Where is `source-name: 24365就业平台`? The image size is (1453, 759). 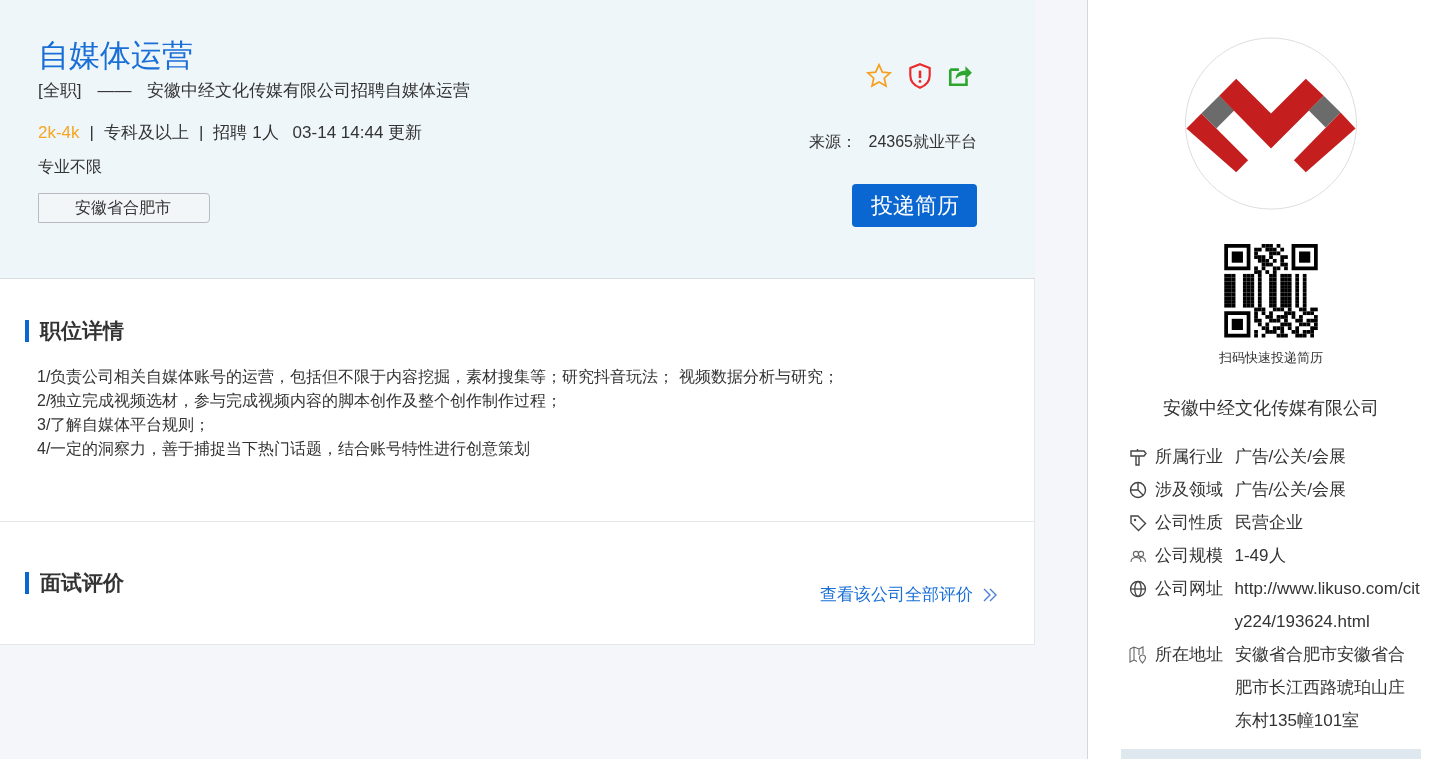
source-name: 24365就业平台 is located at coordinates (922, 142).